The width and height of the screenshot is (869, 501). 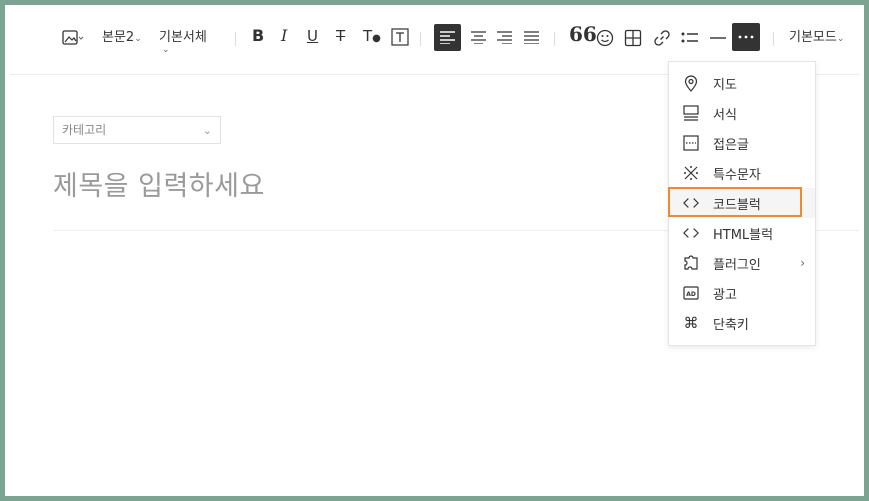 I want to click on menu-item-plugin: 플러그인 ›, so click(x=742, y=263).